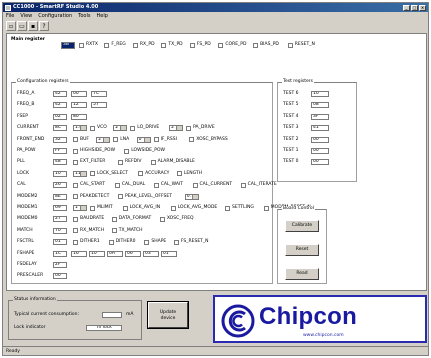  Describe the element at coordinates (79, 116) in the screenshot. I see `register-sub-field: 80` at that location.